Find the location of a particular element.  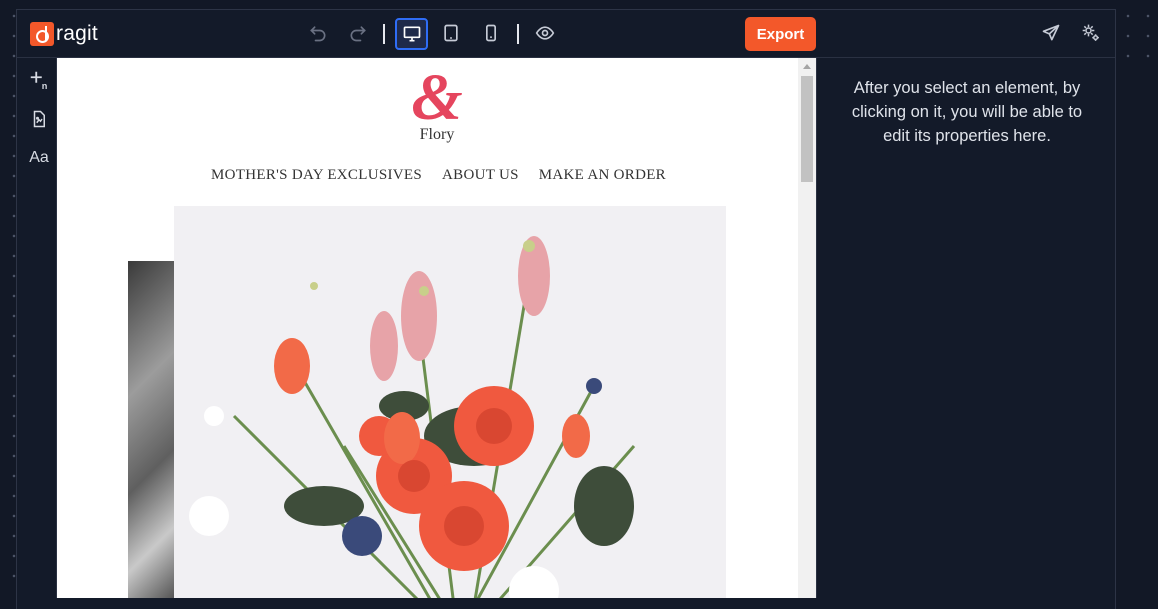

eye-icon is located at coordinates (545, 33).